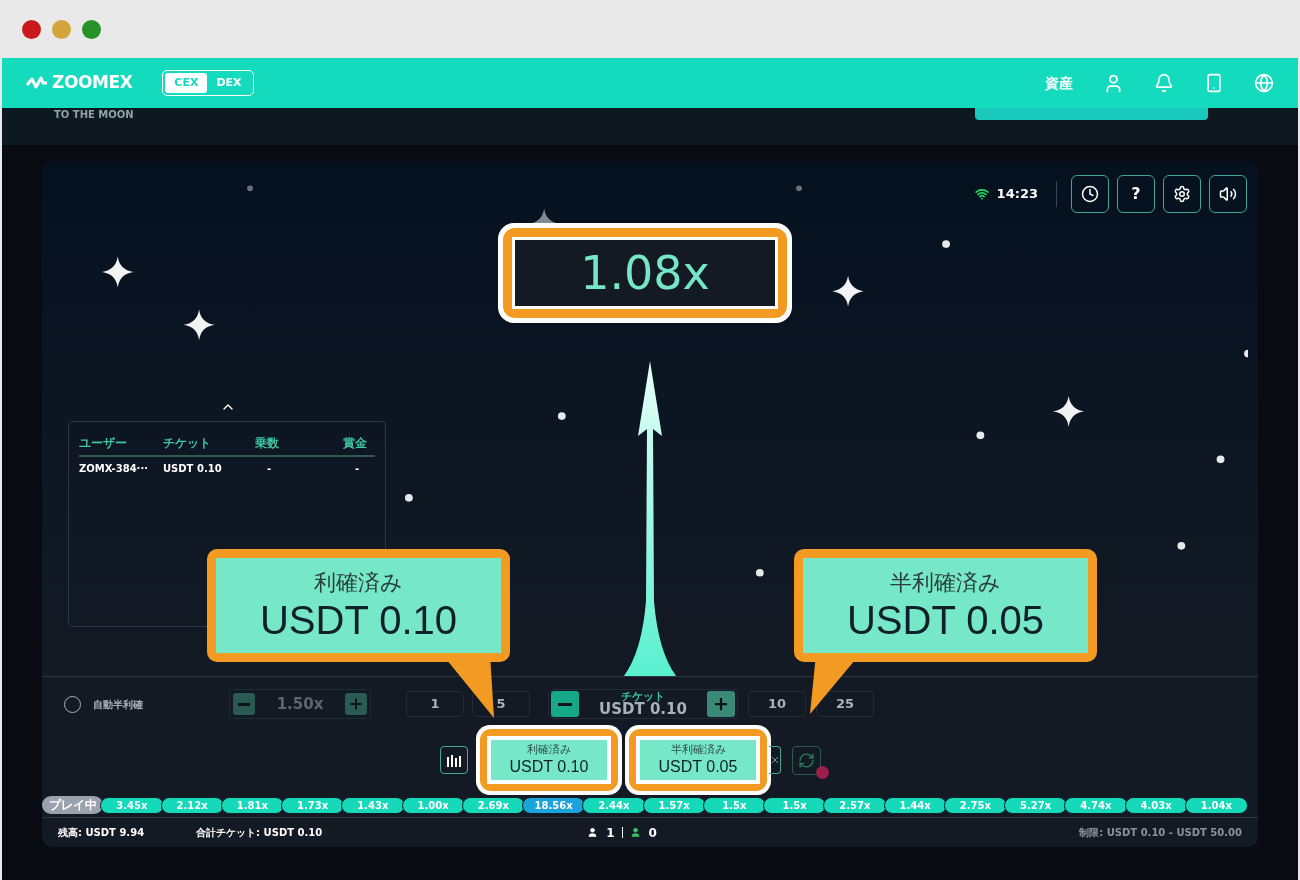  What do you see at coordinates (91, 29) in the screenshot?
I see `zoom-window-icon` at bounding box center [91, 29].